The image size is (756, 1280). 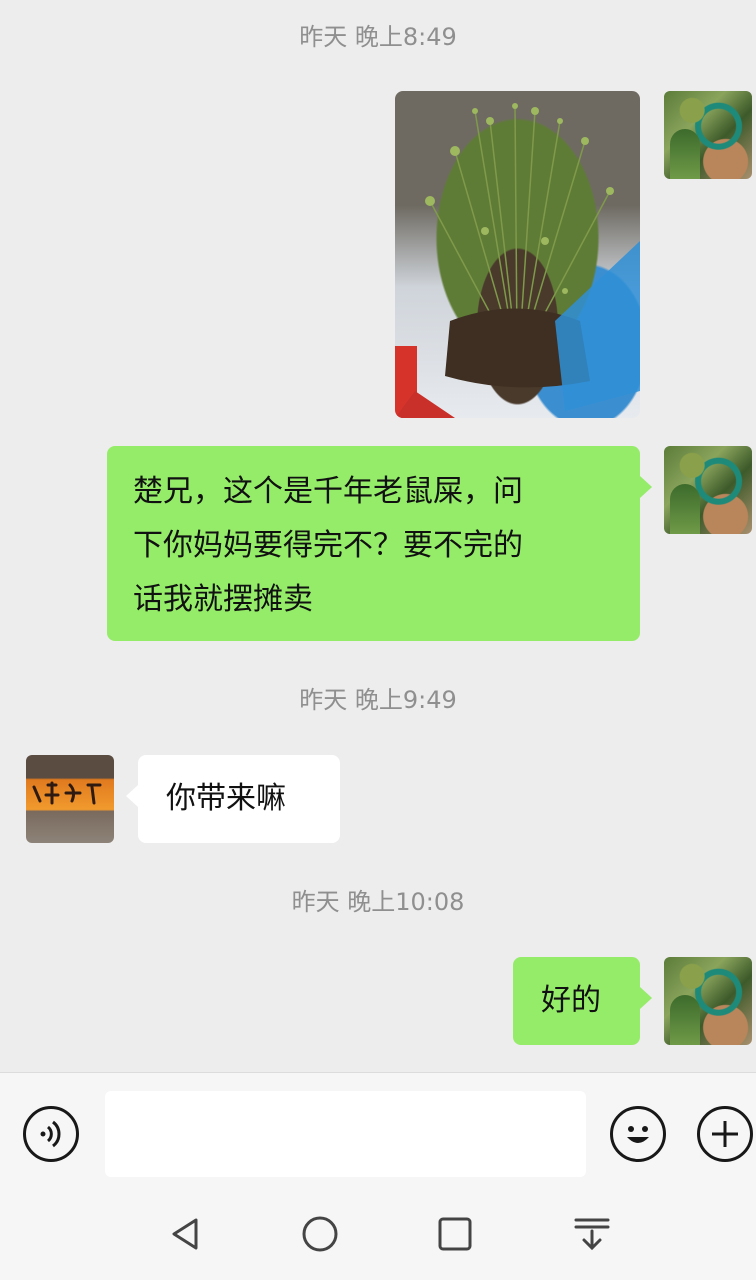 What do you see at coordinates (328, 545) in the screenshot?
I see `message-line: 下你妈妈要得完不？要不完的` at bounding box center [328, 545].